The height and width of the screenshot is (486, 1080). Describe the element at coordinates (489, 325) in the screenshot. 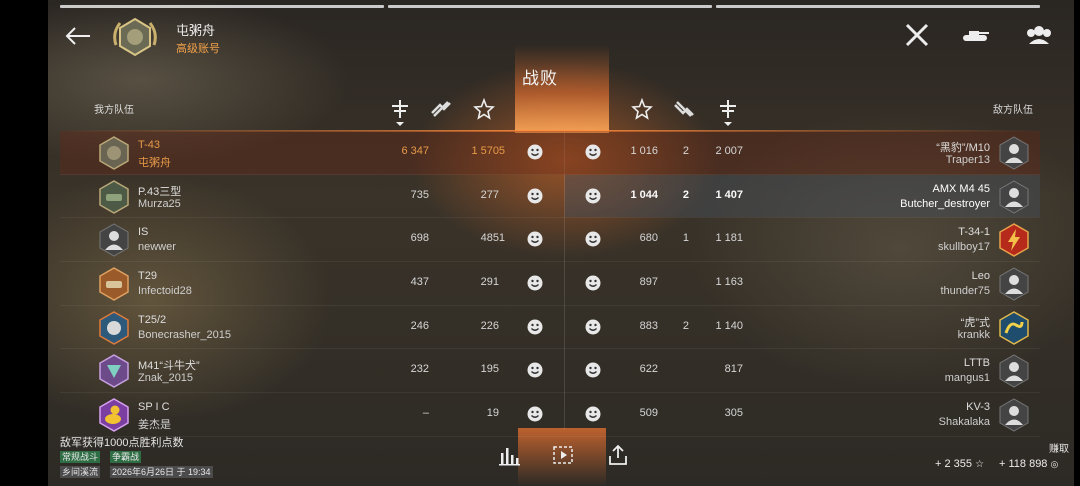

I see `ally-experience: 226` at that location.